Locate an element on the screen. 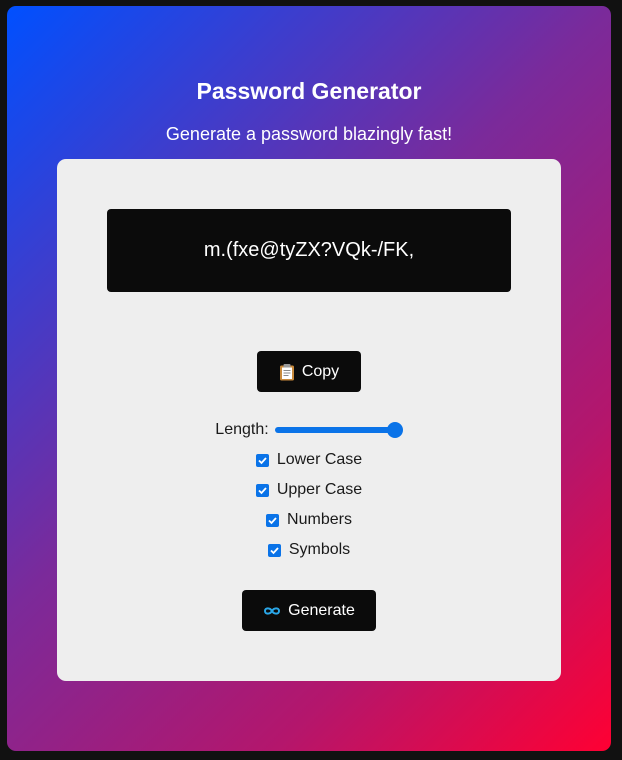 The height and width of the screenshot is (760, 622). copy-button: Copy is located at coordinates (309, 371).